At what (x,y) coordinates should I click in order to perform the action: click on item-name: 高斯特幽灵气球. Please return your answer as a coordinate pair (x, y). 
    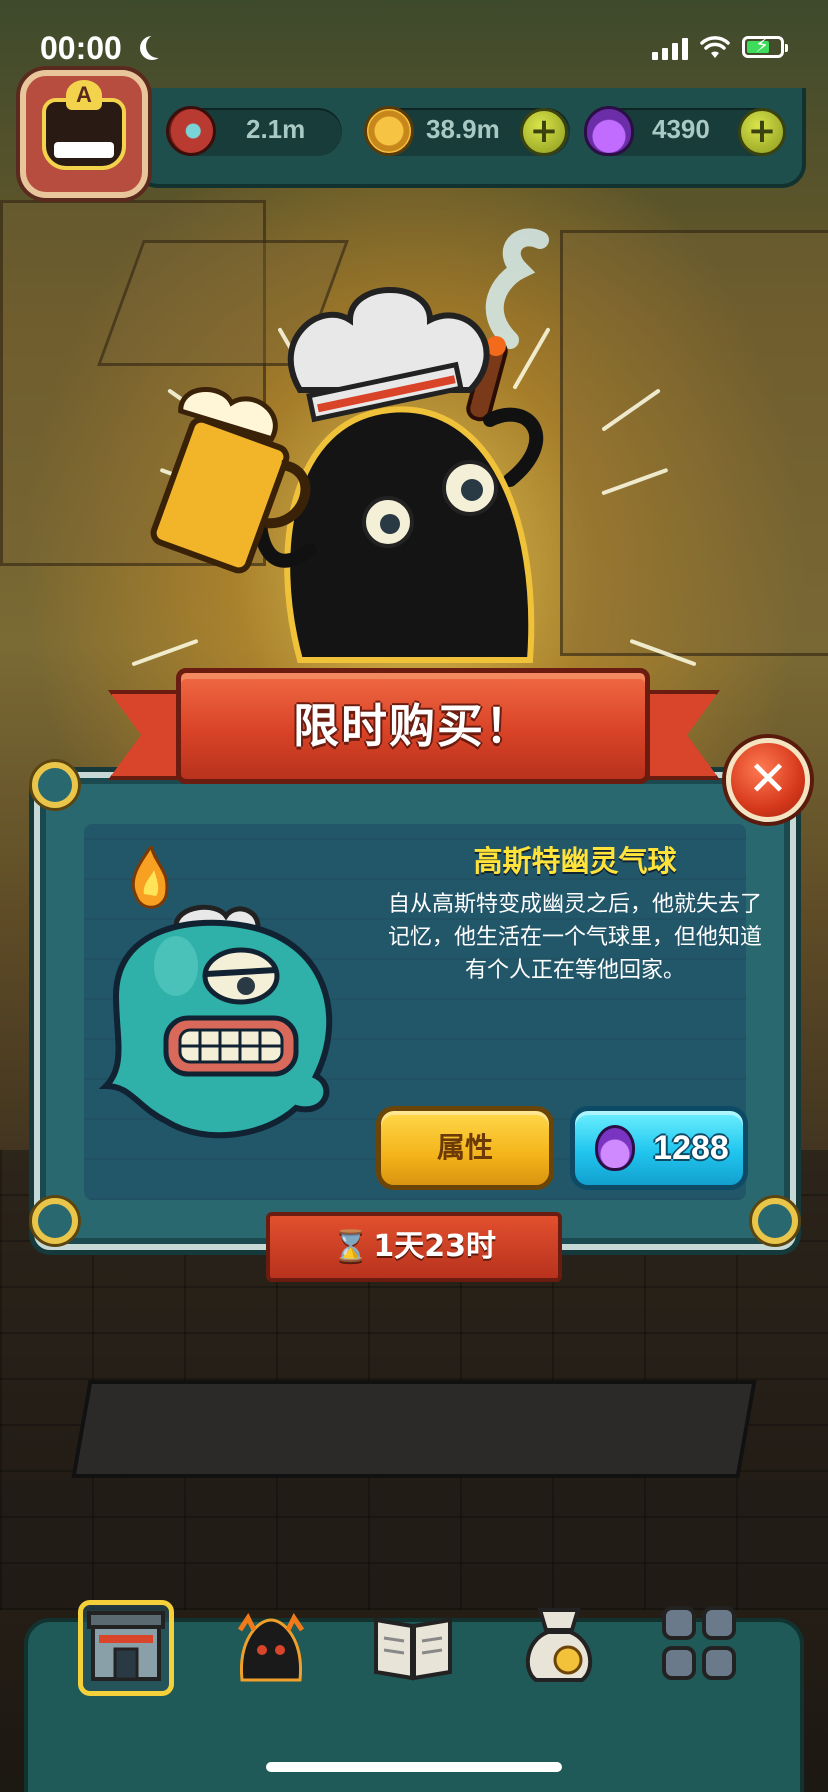
    Looking at the image, I should click on (575, 861).